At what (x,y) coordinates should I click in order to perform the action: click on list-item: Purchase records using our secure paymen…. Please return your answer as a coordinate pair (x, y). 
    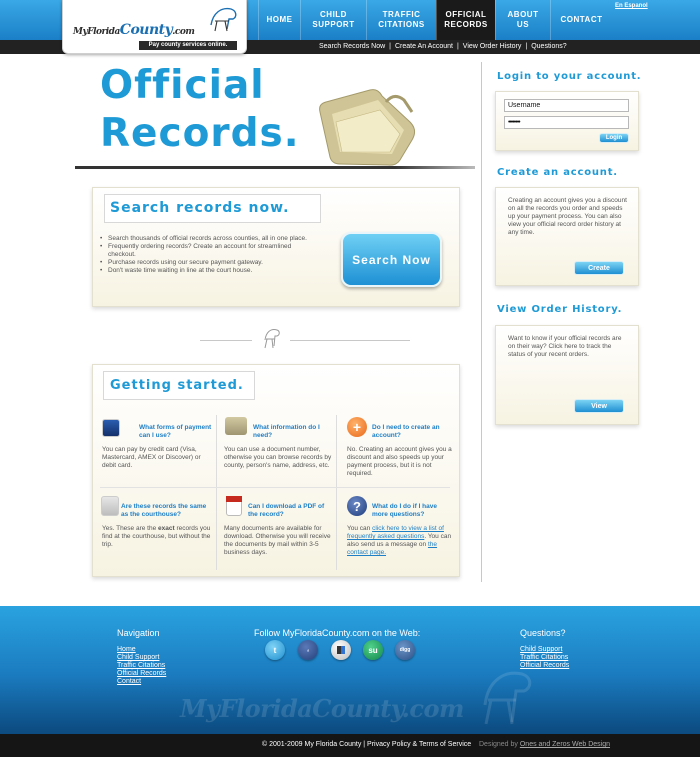
    Looking at the image, I should click on (210, 263).